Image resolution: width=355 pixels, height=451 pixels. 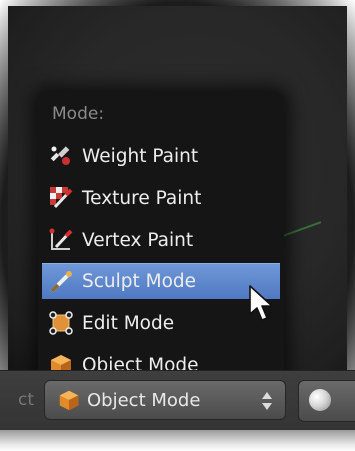 What do you see at coordinates (261, 303) in the screenshot?
I see `mouse-cursor-icon` at bounding box center [261, 303].